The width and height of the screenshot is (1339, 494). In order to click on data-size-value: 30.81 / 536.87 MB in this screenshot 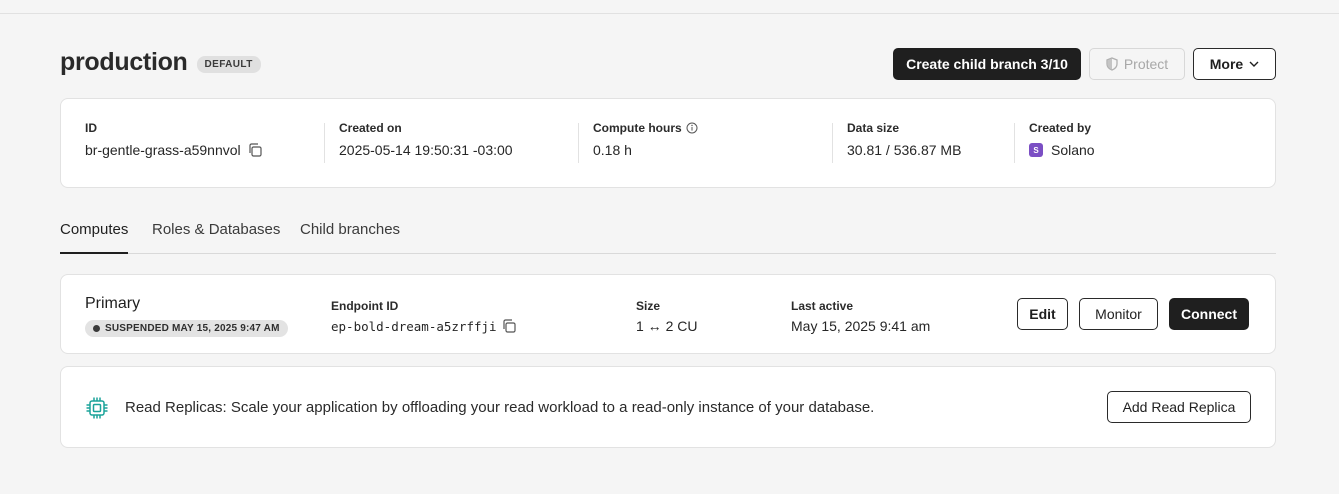, I will do `click(904, 150)`.